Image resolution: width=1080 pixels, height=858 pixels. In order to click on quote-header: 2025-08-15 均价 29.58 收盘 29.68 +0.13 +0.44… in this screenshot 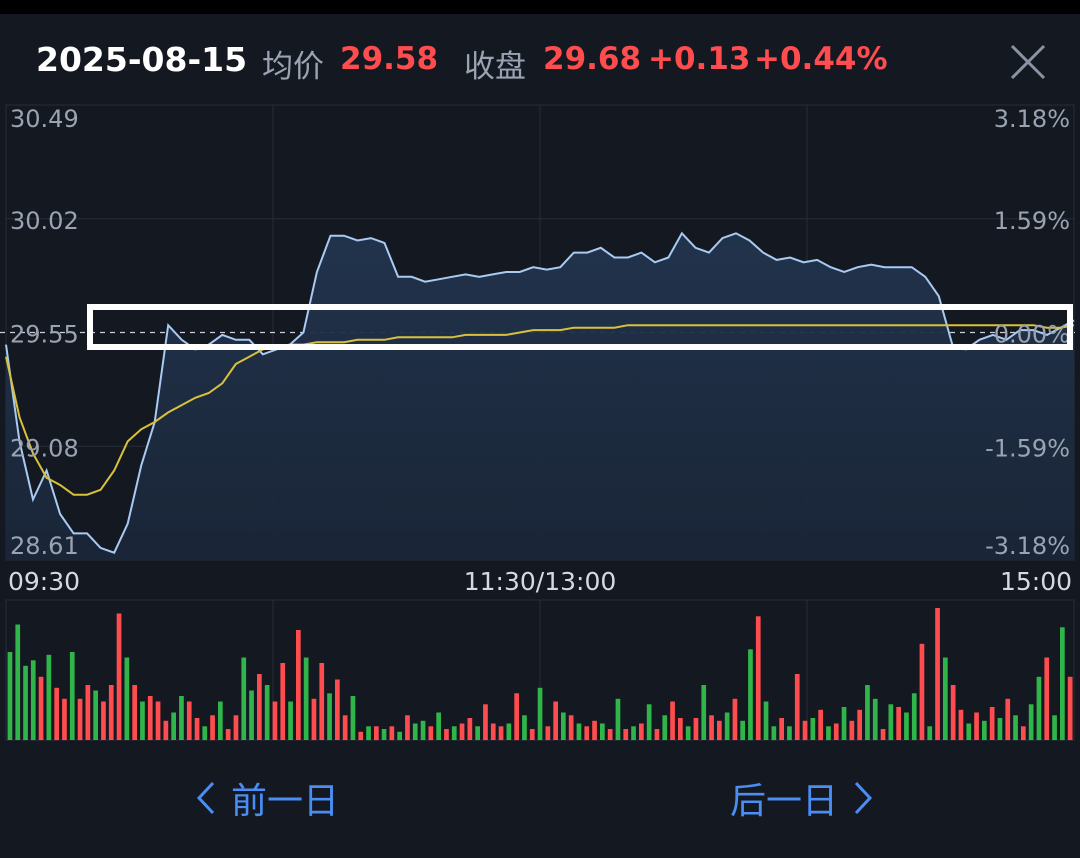, I will do `click(540, 64)`.